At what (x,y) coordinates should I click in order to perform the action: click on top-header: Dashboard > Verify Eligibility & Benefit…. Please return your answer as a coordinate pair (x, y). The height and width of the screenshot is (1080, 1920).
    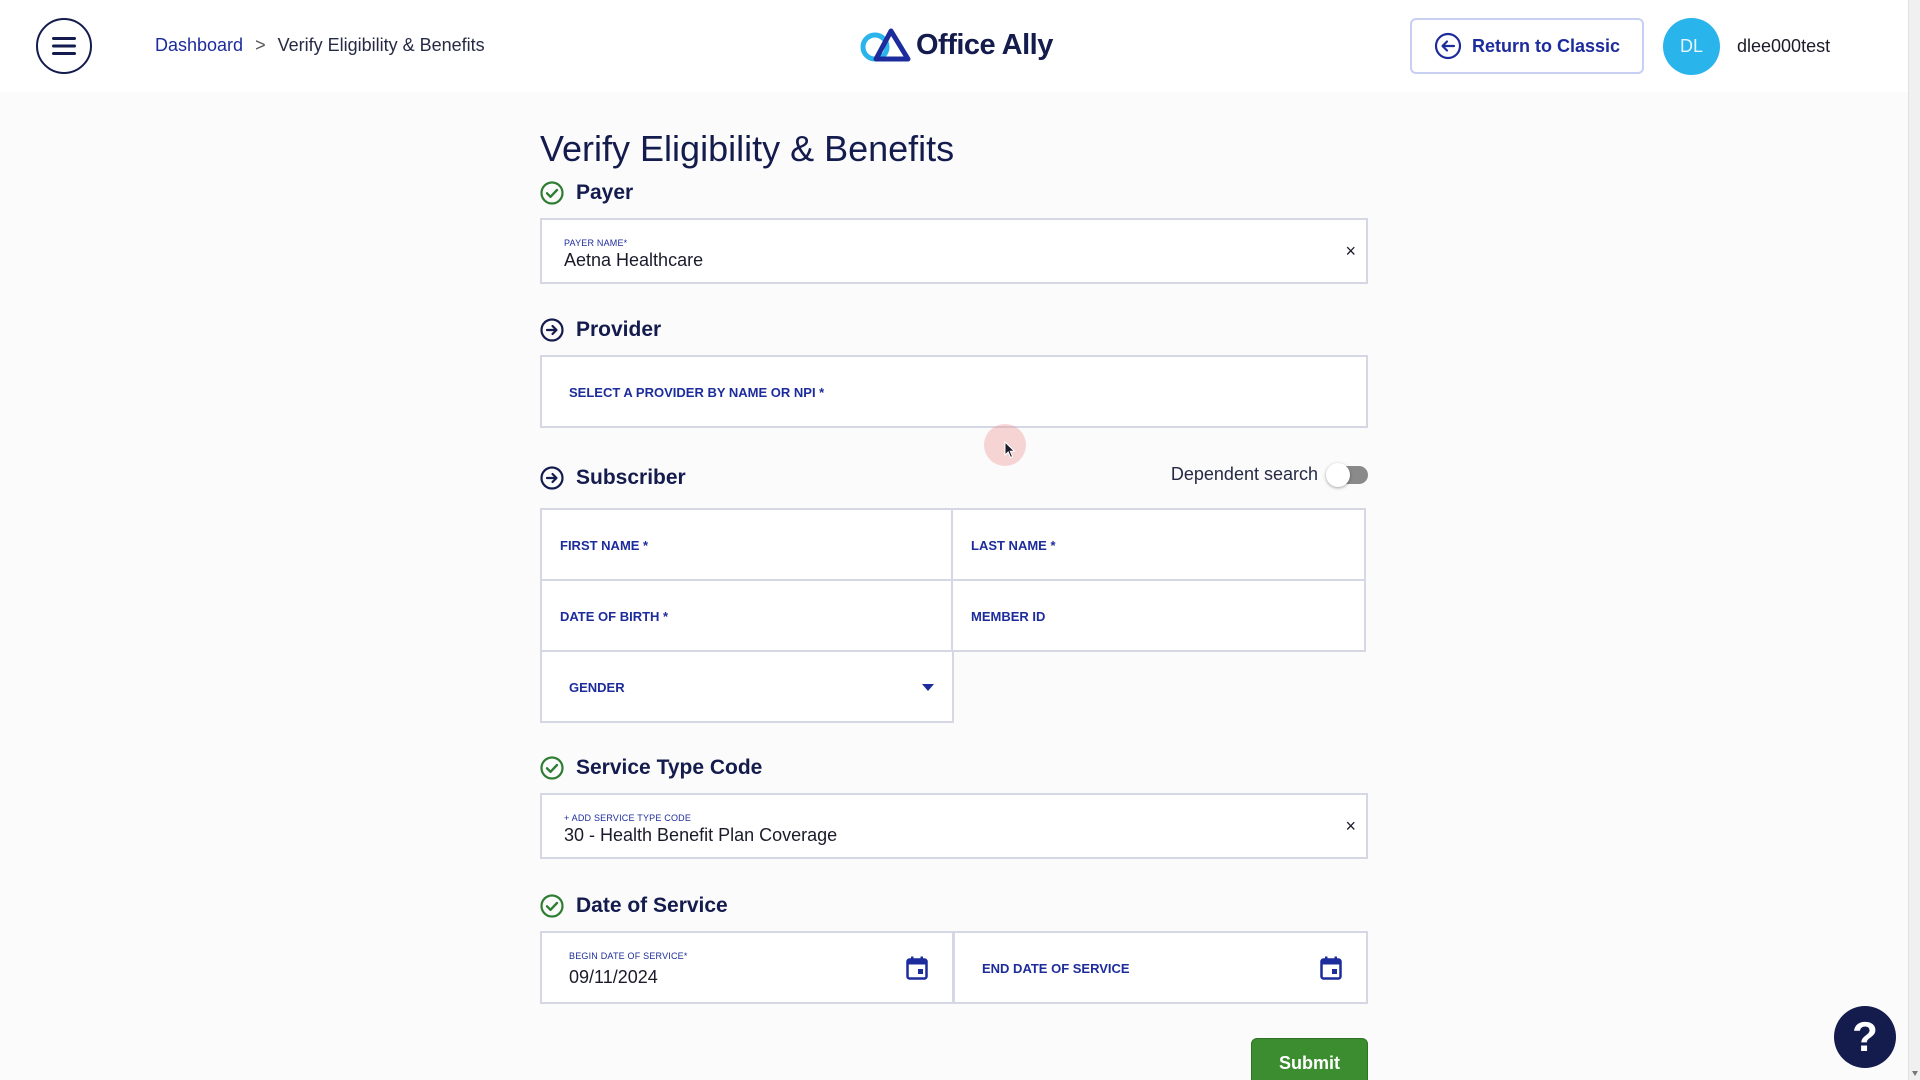
    Looking at the image, I should click on (954, 46).